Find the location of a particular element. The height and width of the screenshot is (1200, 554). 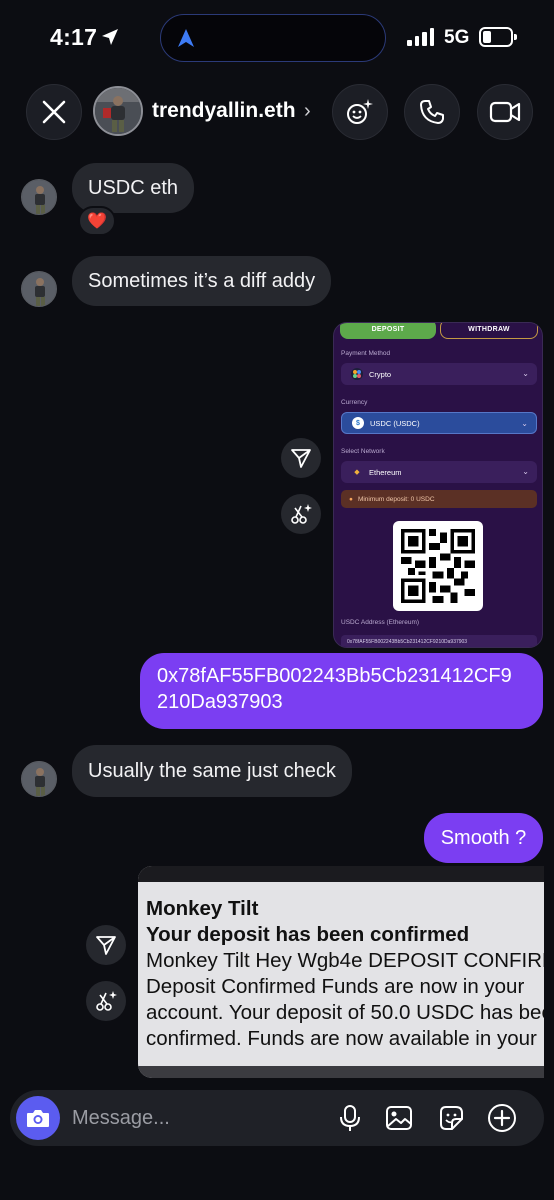

usdc-icon: $ is located at coordinates (358, 423).